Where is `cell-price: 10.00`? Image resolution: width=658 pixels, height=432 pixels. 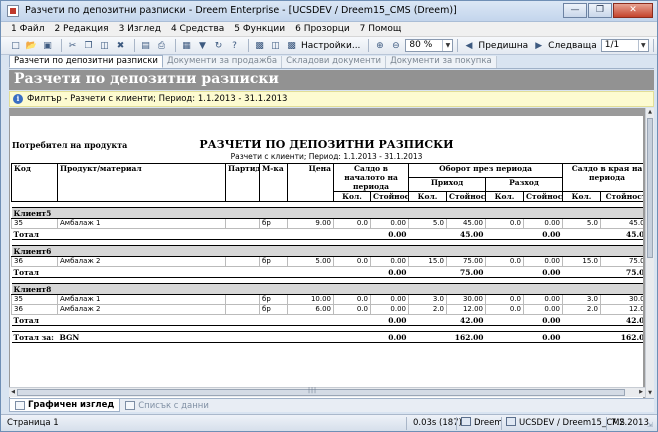 cell-price: 10.00 is located at coordinates (310, 299).